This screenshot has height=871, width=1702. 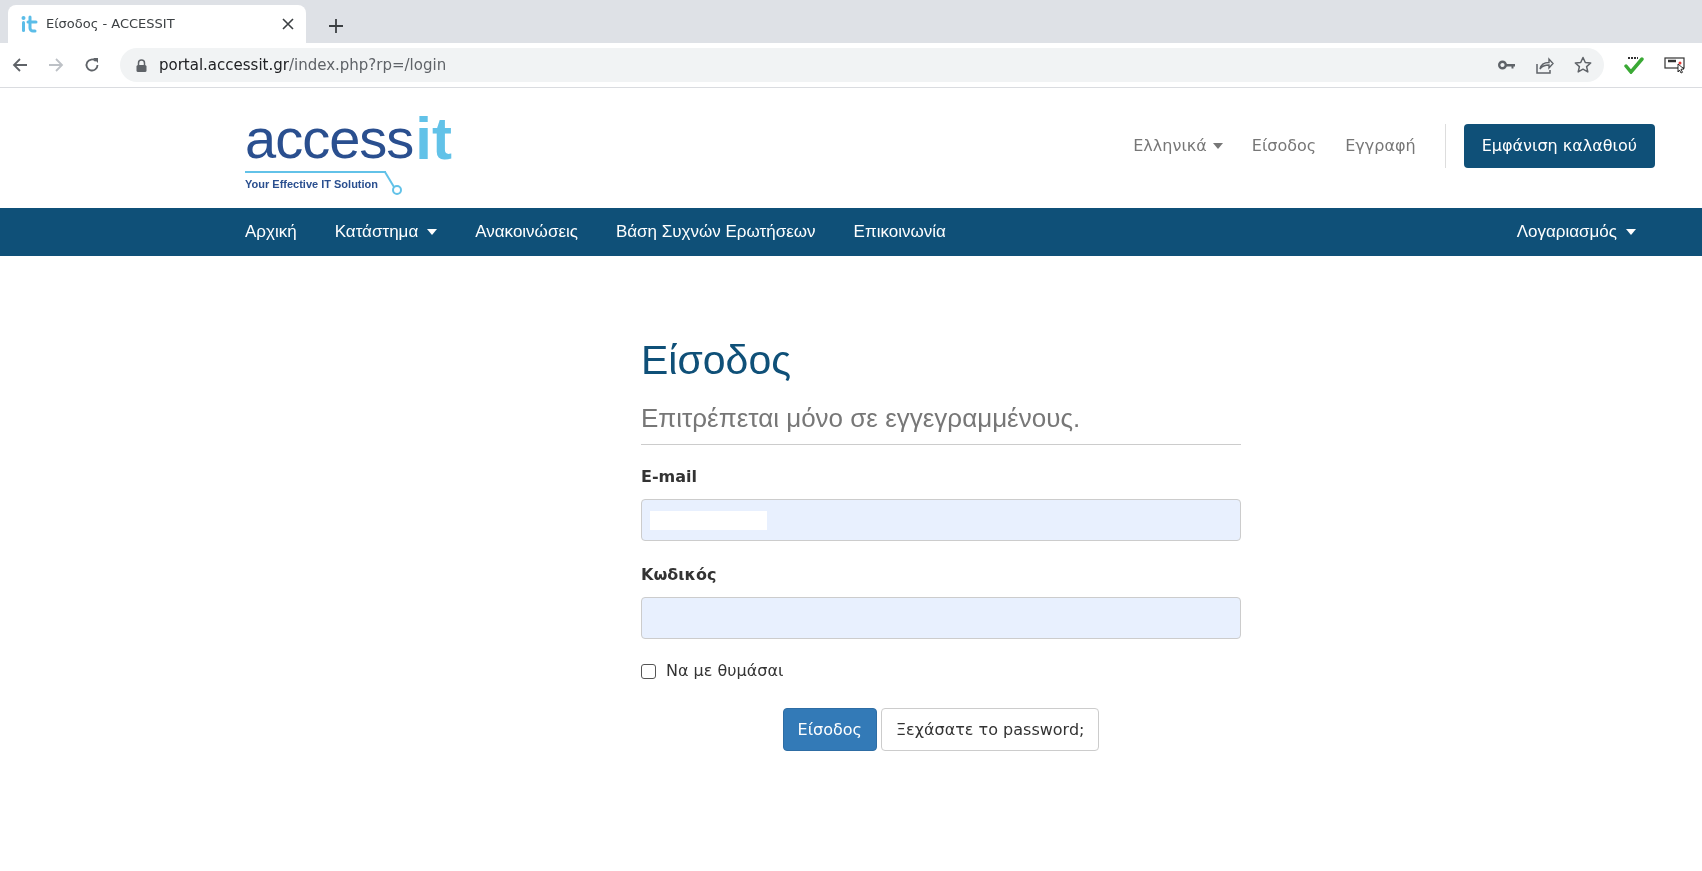 What do you see at coordinates (1559, 146) in the screenshot?
I see `view-cart-button: Εμφάνιση καλαθιού` at bounding box center [1559, 146].